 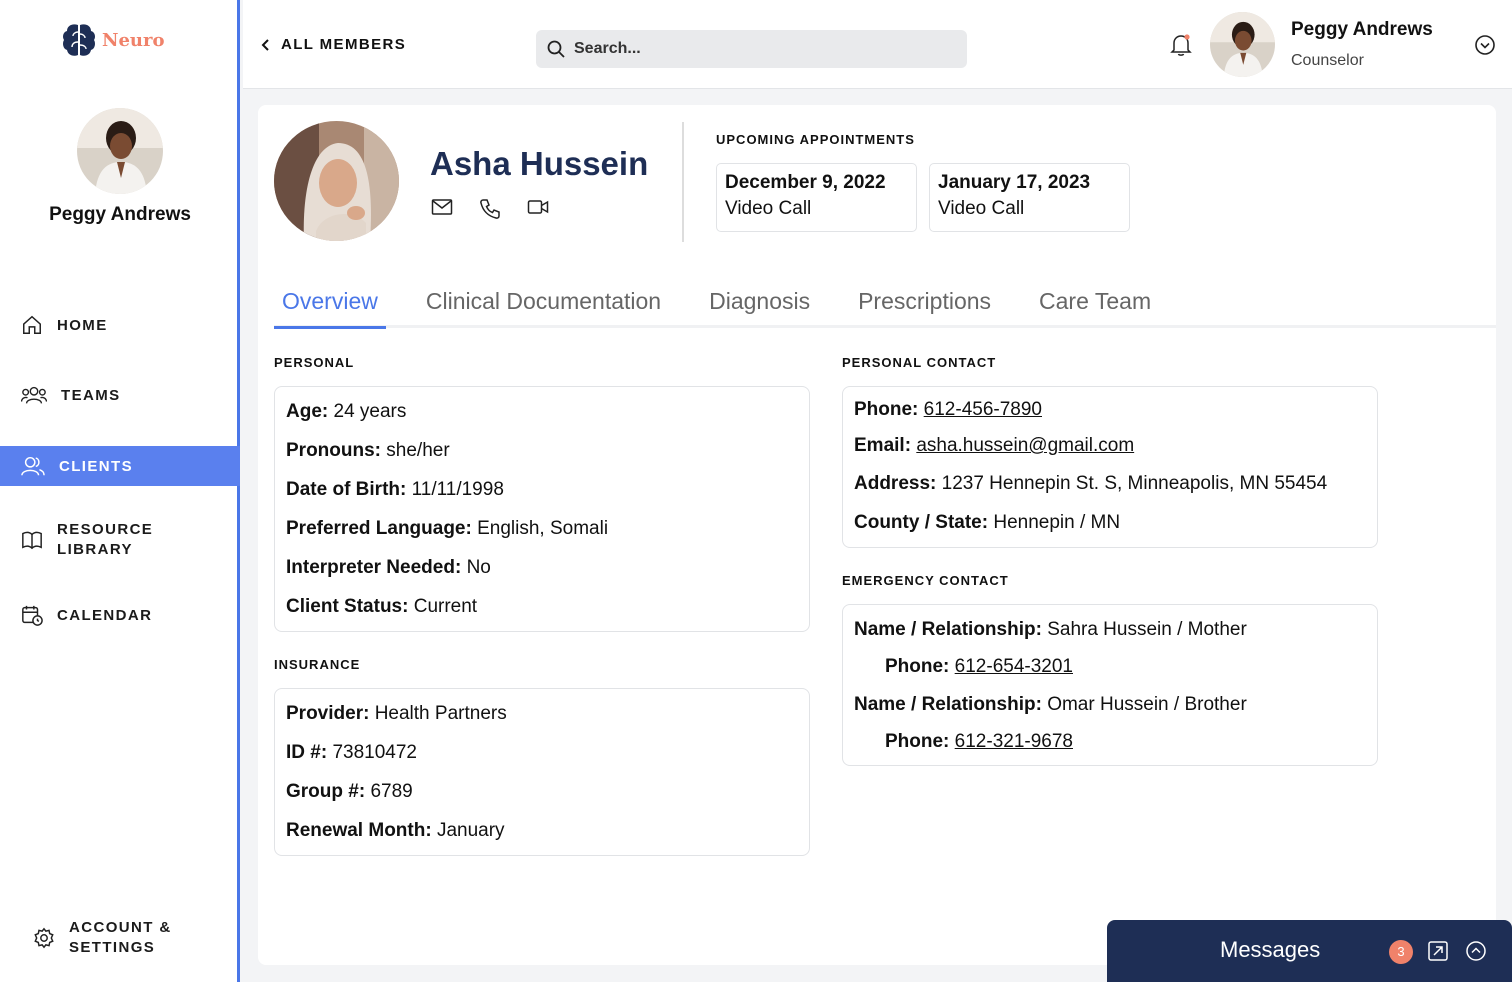 What do you see at coordinates (1181, 45) in the screenshot?
I see `bell-icon` at bounding box center [1181, 45].